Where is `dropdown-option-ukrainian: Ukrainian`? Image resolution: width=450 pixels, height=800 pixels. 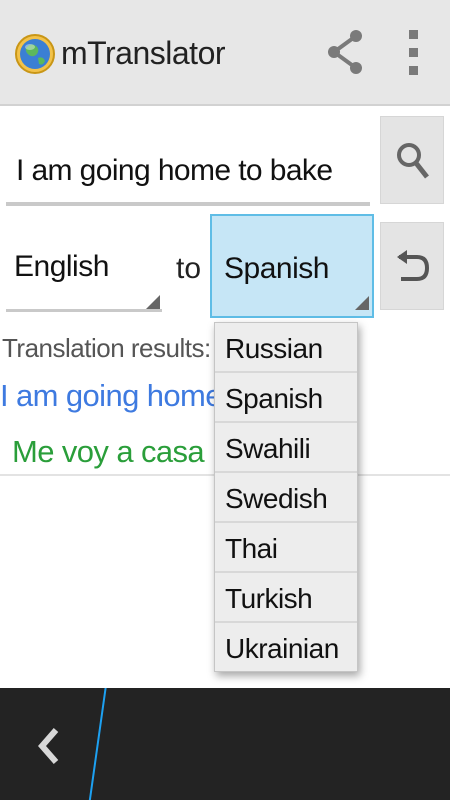
dropdown-option-ukrainian: Ukrainian is located at coordinates (286, 648).